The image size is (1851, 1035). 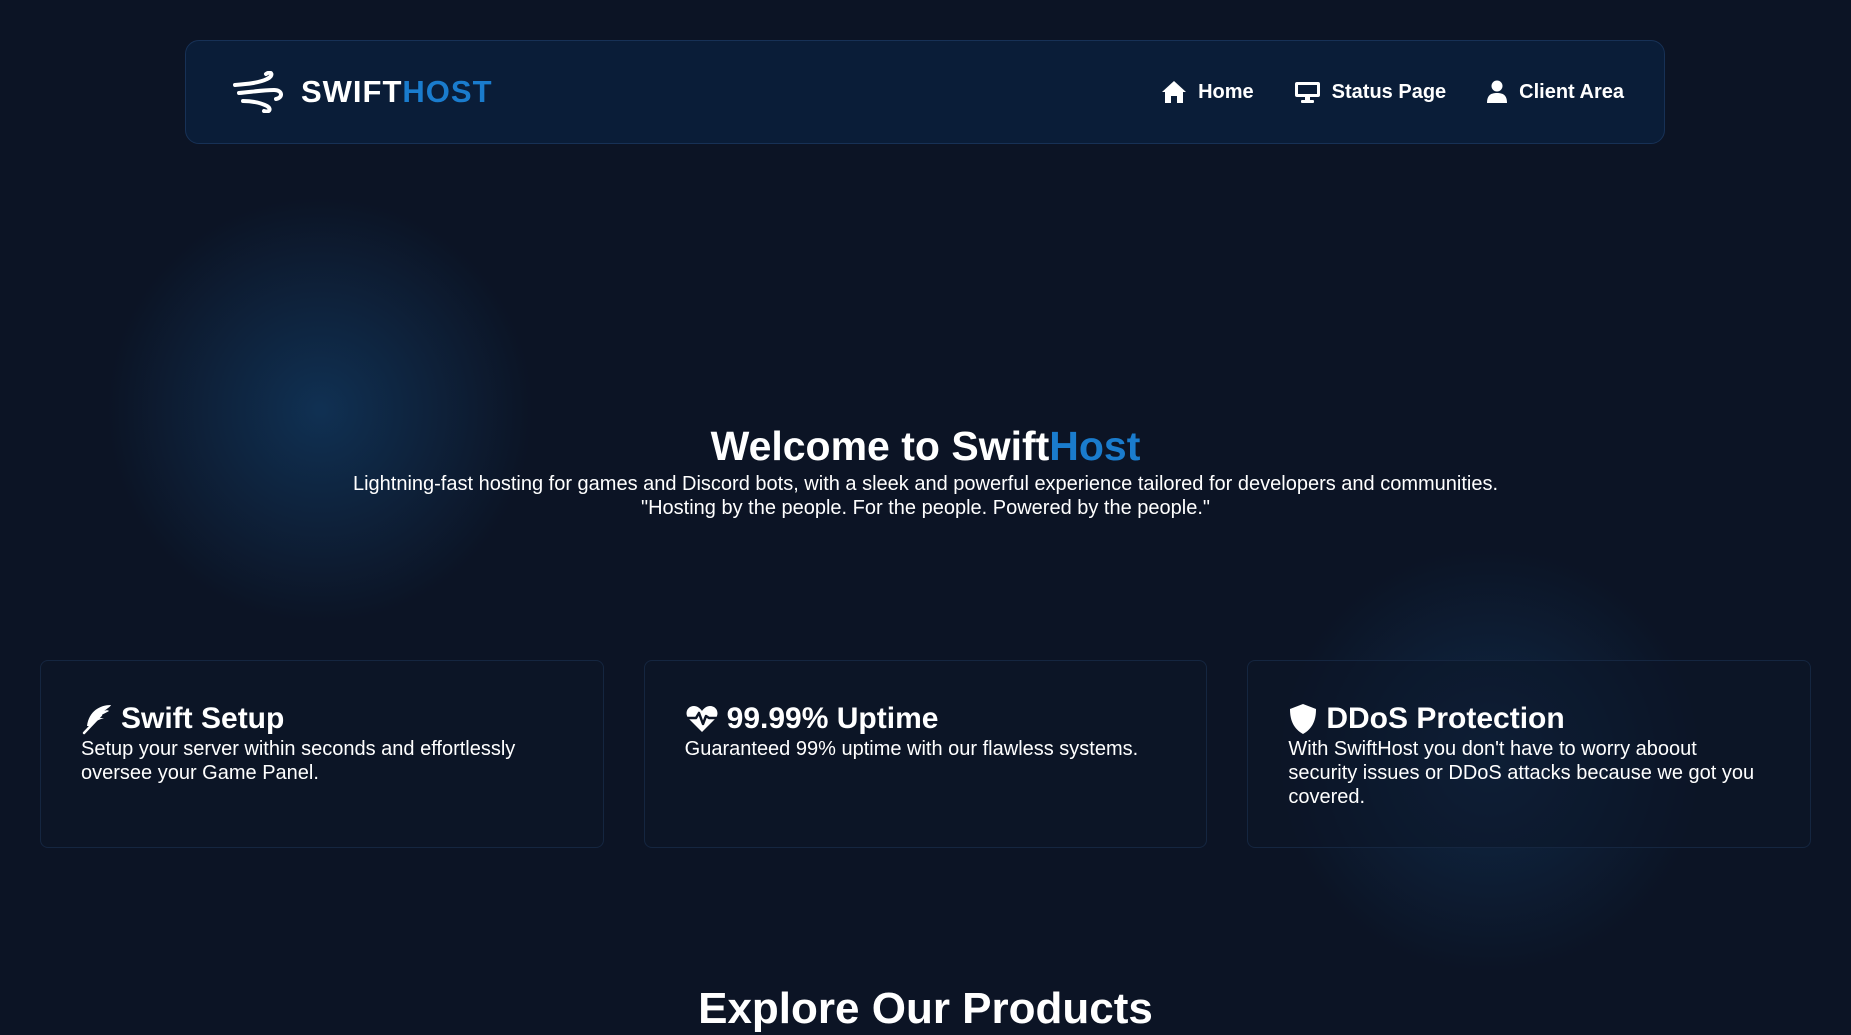 I want to click on background-glow, so click(x=320, y=410).